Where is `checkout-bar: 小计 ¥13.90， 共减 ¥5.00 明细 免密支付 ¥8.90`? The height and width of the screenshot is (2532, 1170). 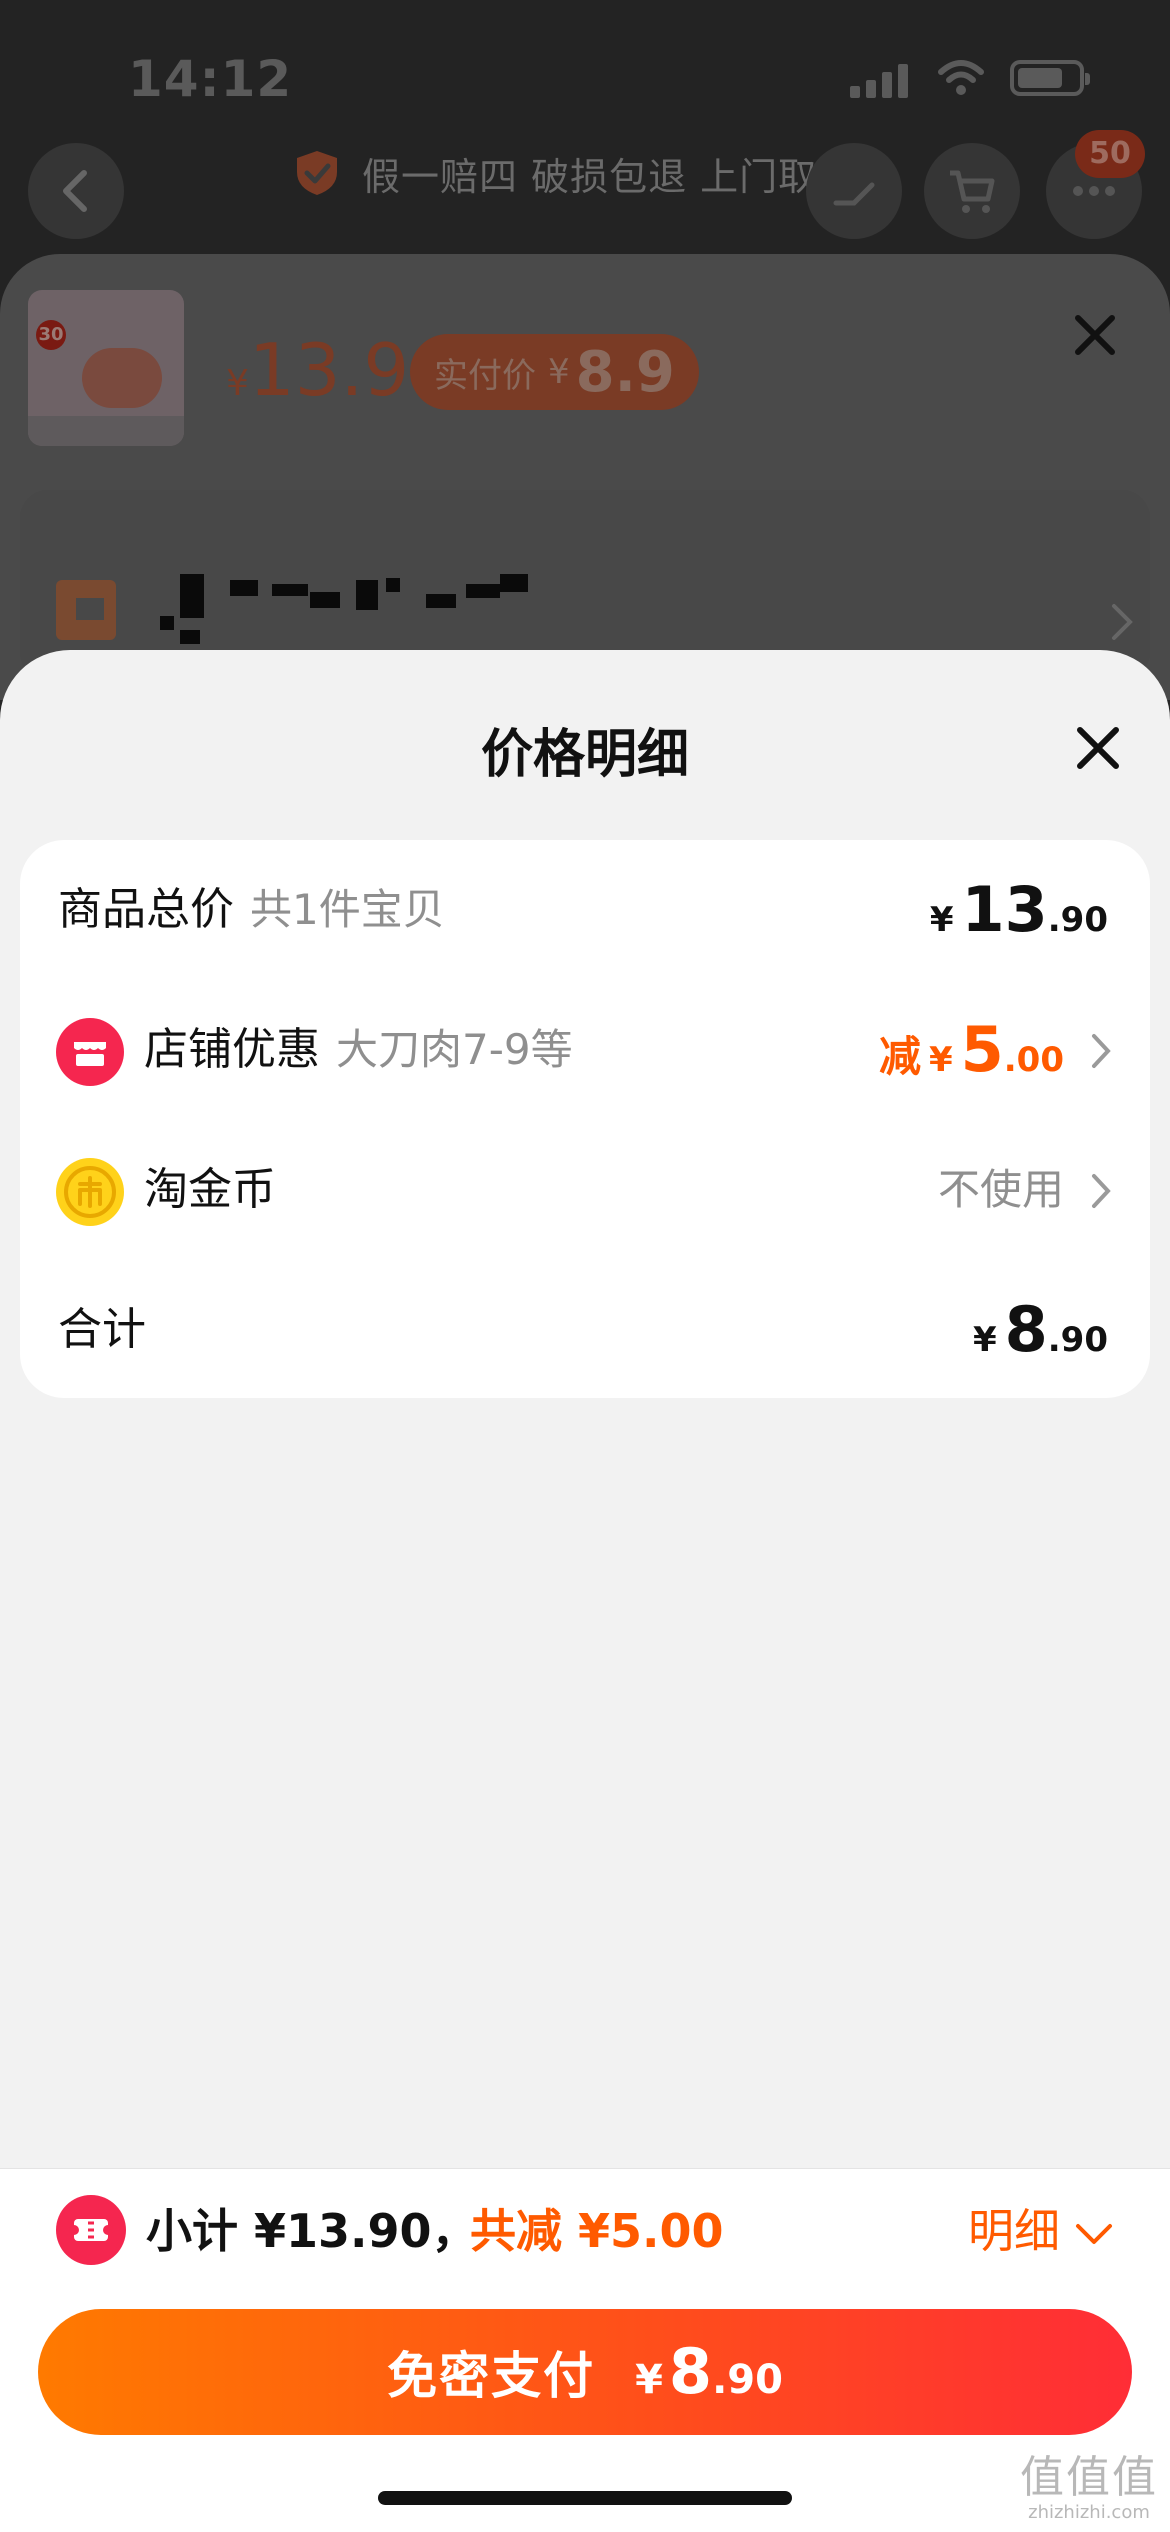 checkout-bar: 小计 ¥13.90， 共减 ¥5.00 明细 免密支付 ¥8.90 is located at coordinates (585, 2350).